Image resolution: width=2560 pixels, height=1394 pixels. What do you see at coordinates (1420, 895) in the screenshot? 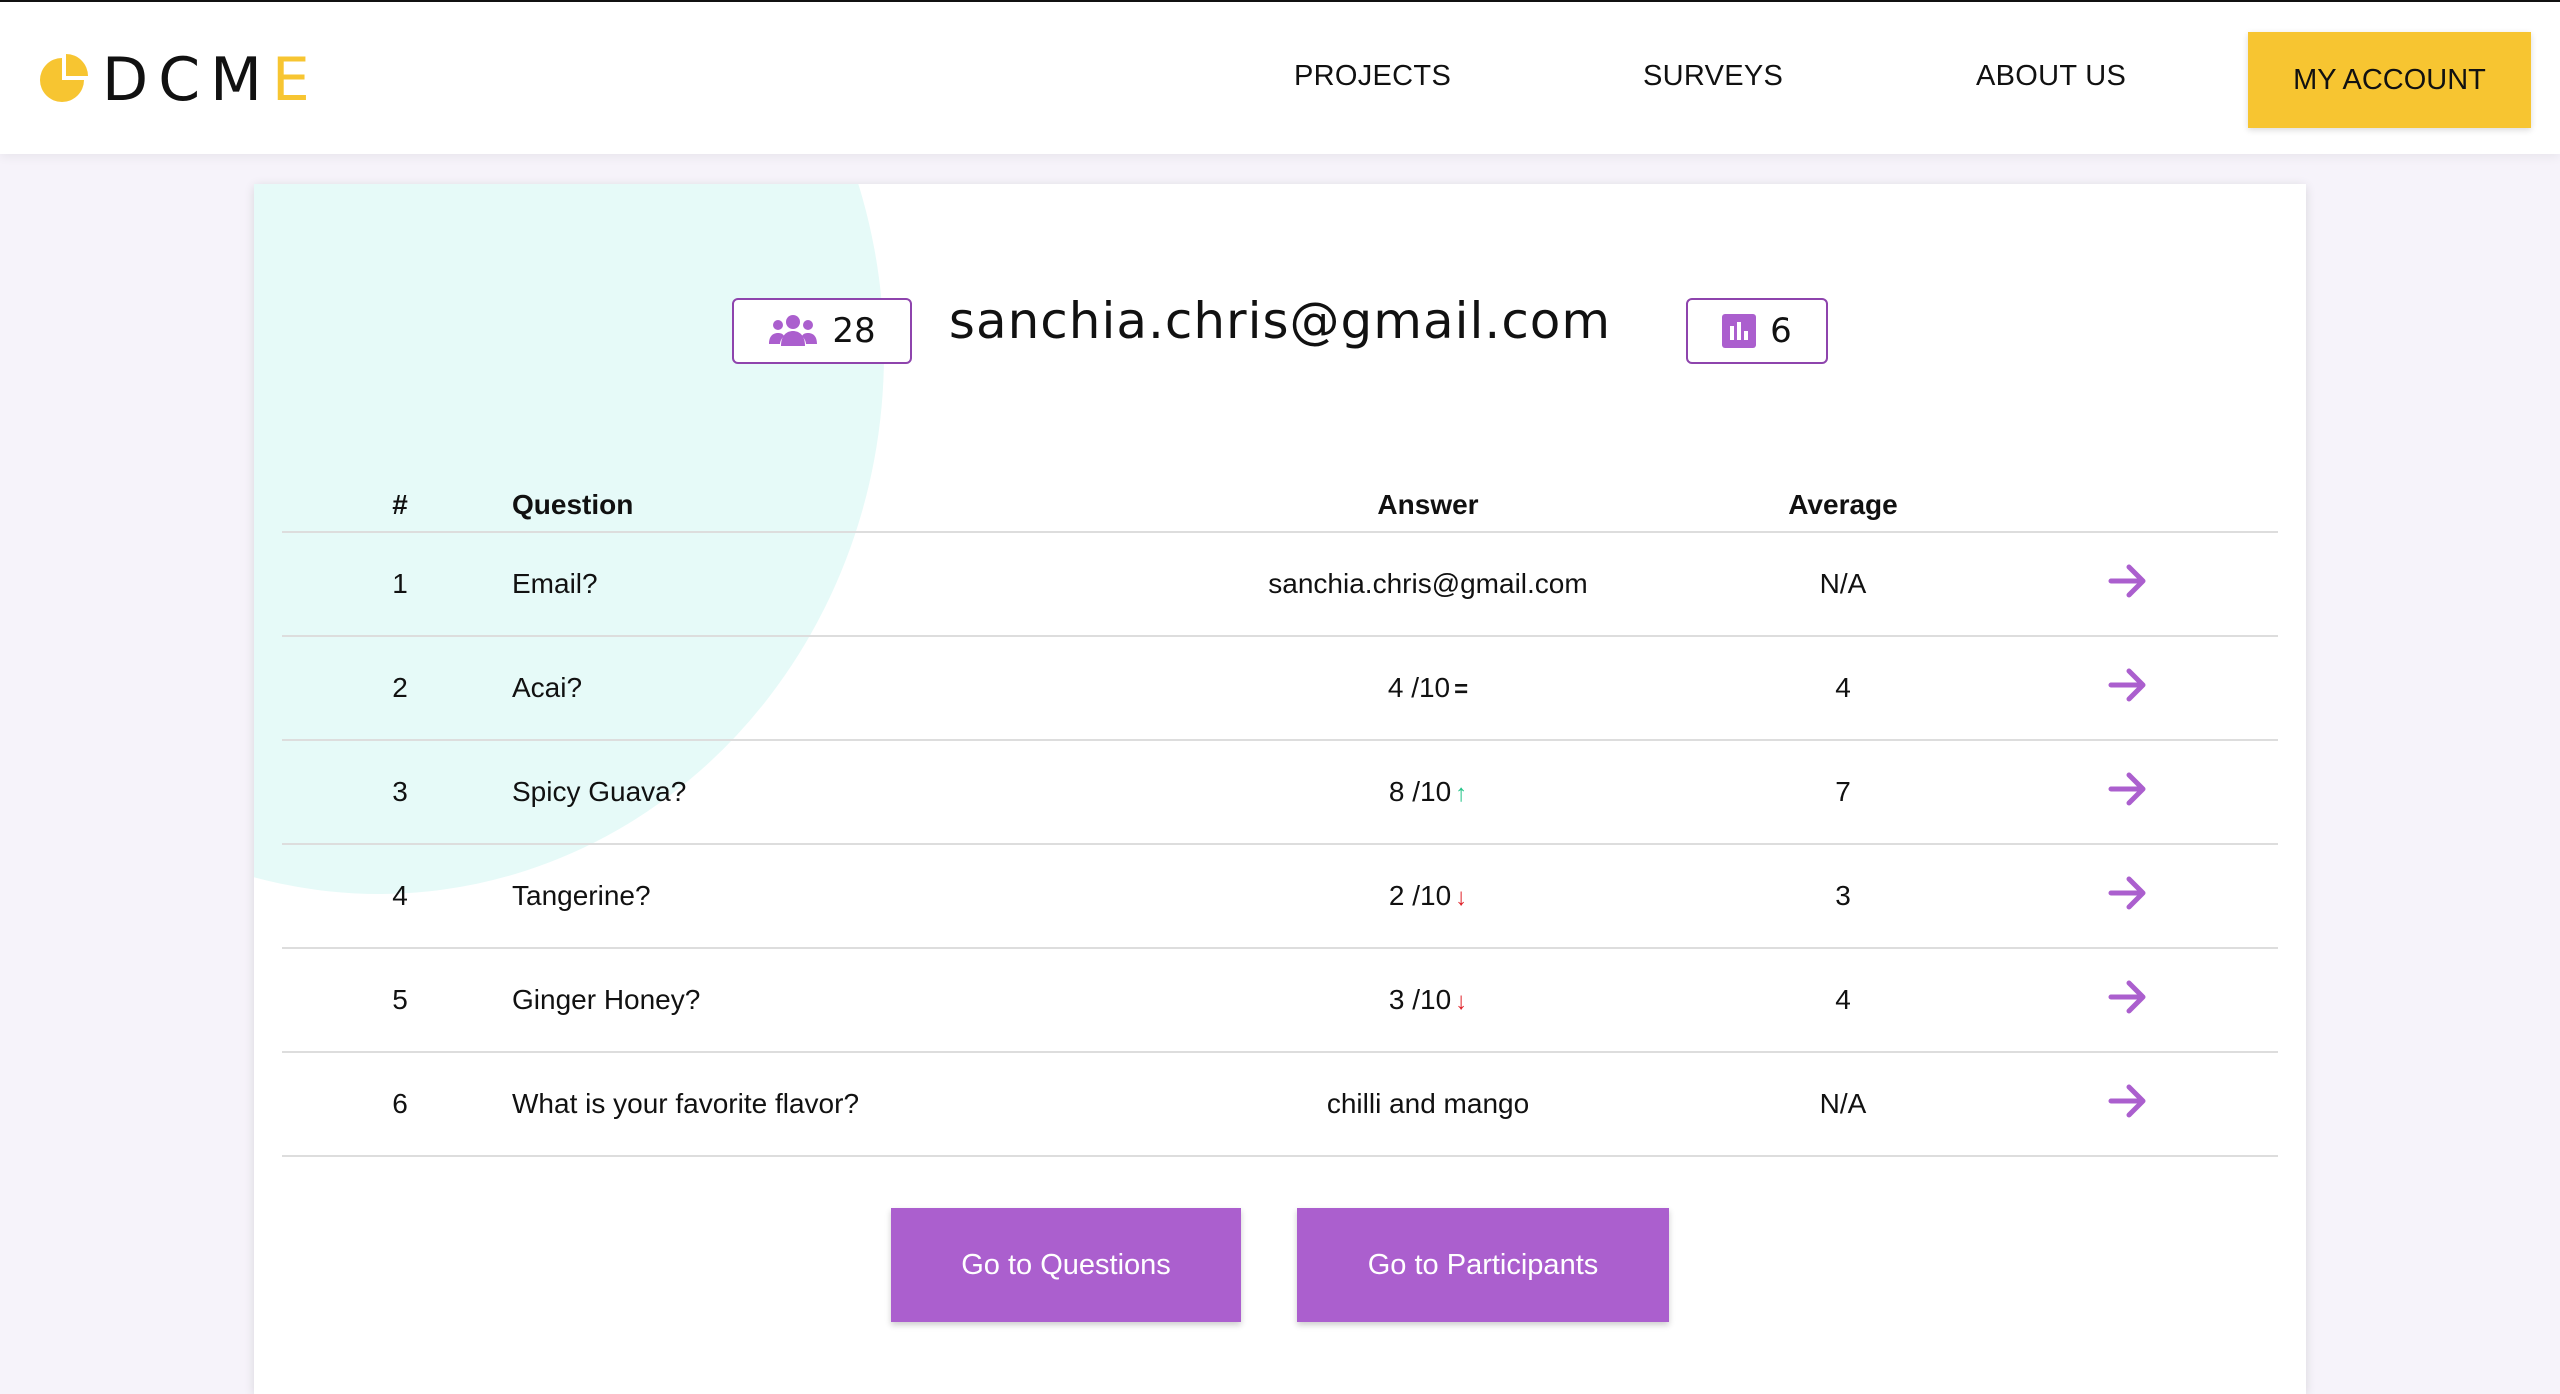
I see `answer-value: 2 /10` at bounding box center [1420, 895].